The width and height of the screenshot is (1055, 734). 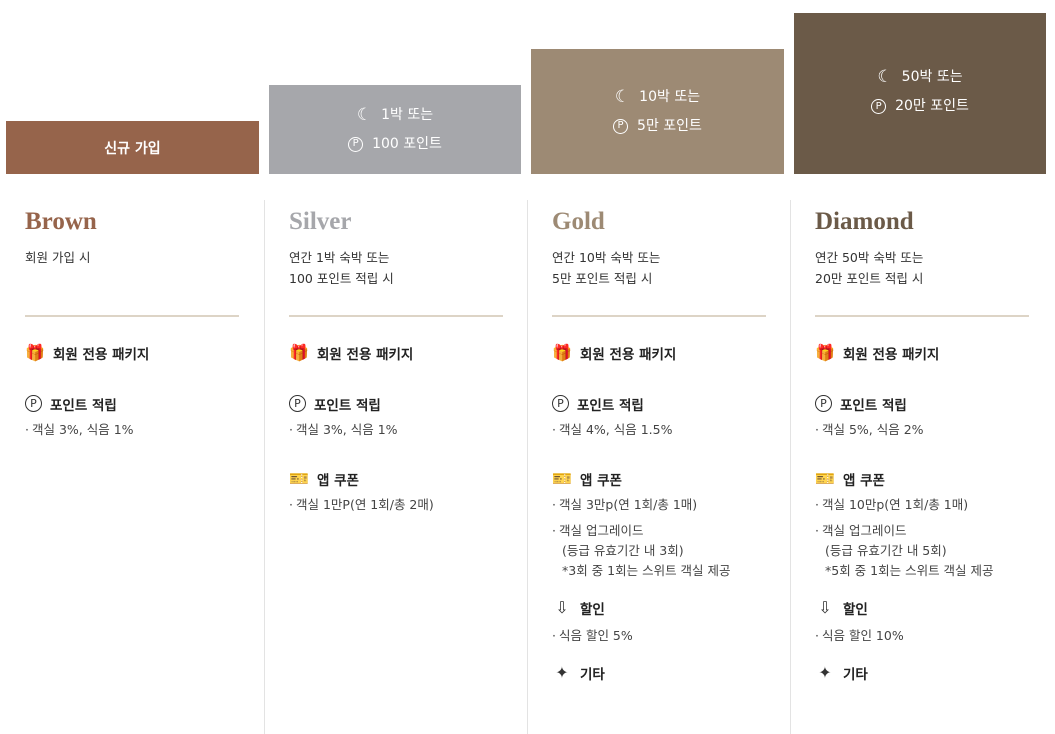 I want to click on item-text: 객실 10만p(연 1회/총 1매), so click(x=895, y=504).